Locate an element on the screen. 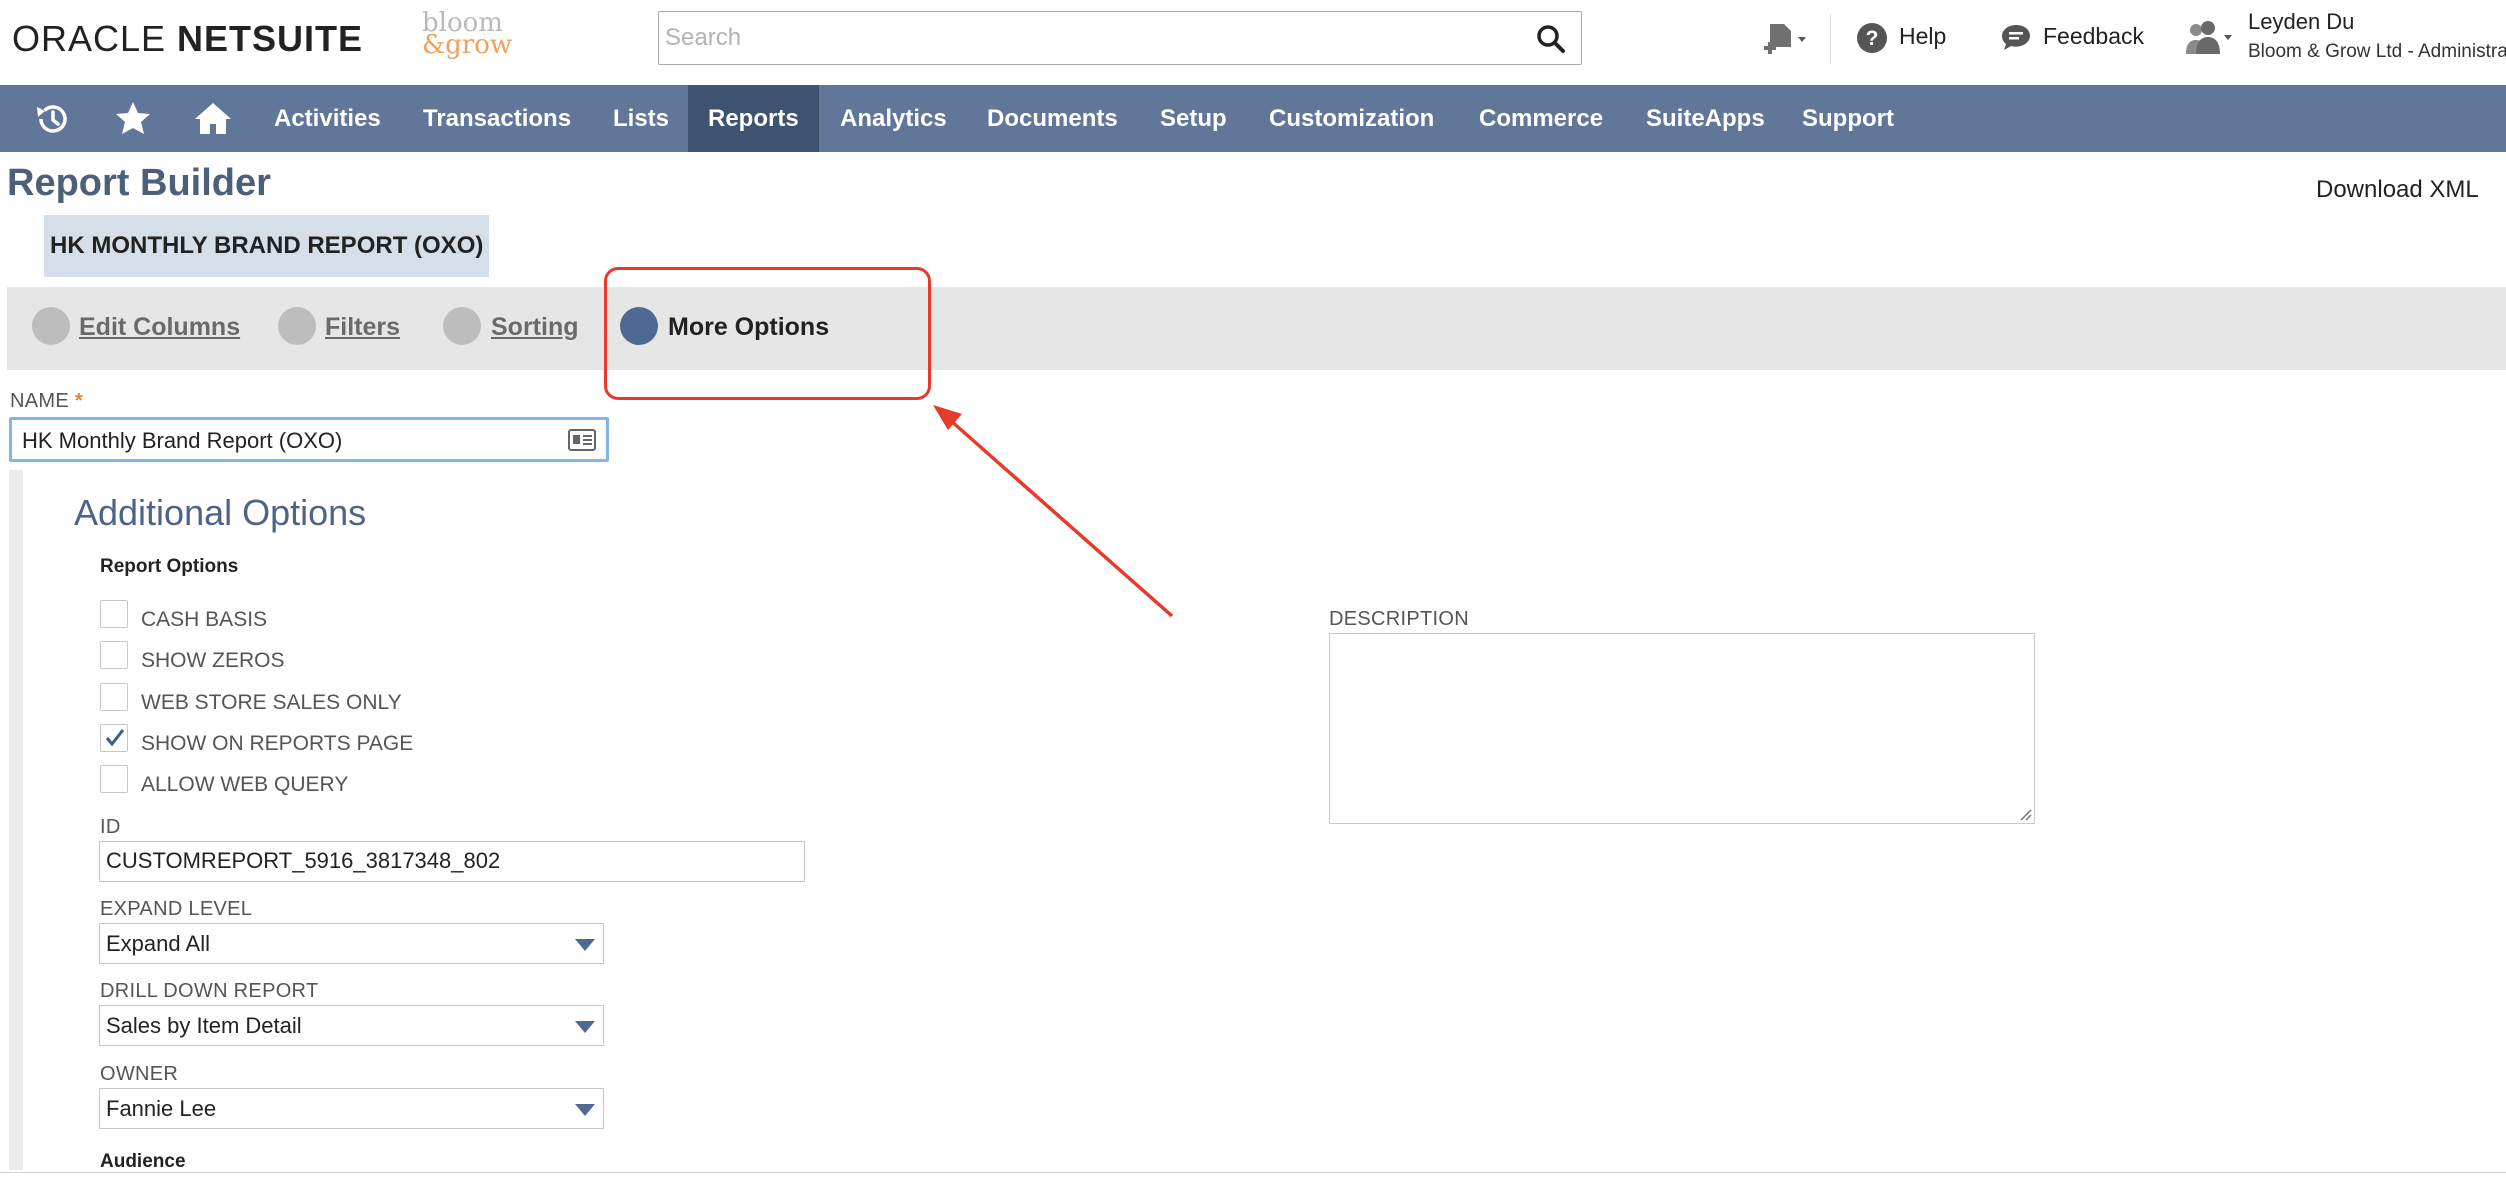 The height and width of the screenshot is (1180, 2506). expand-level-select: Expand All is located at coordinates (351, 943).